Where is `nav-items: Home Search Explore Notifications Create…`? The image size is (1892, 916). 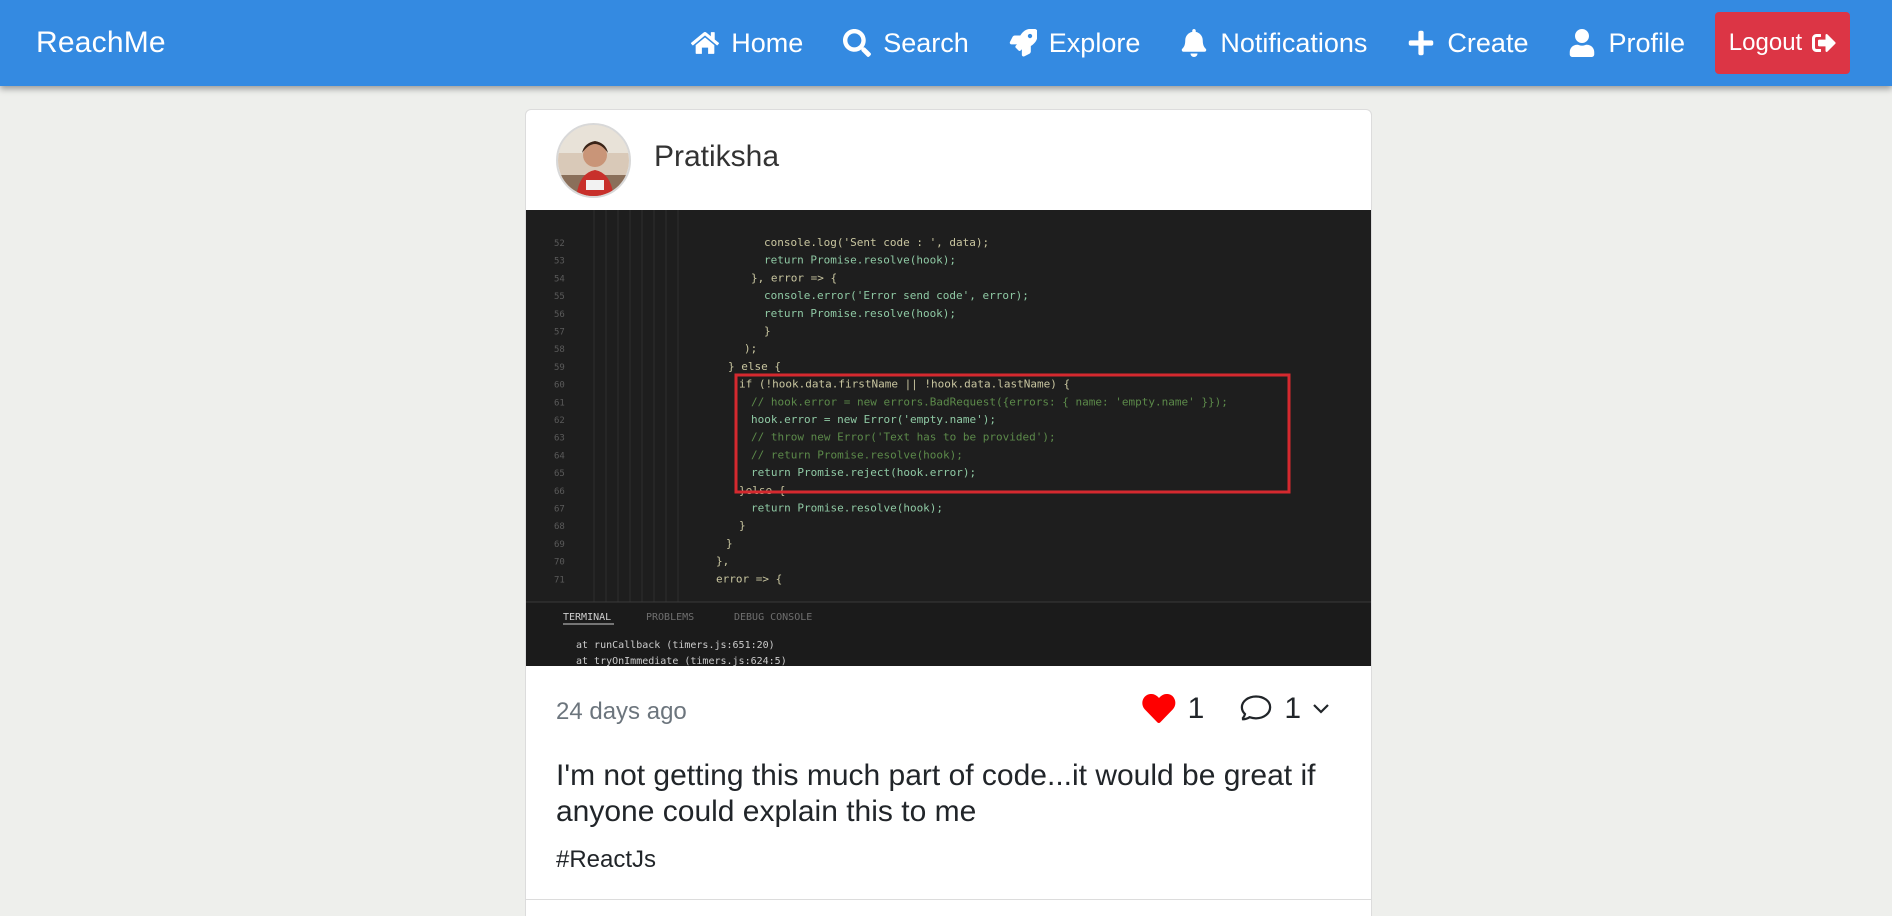
nav-items: Home Search Explore Notifications Create… is located at coordinates (1250, 43).